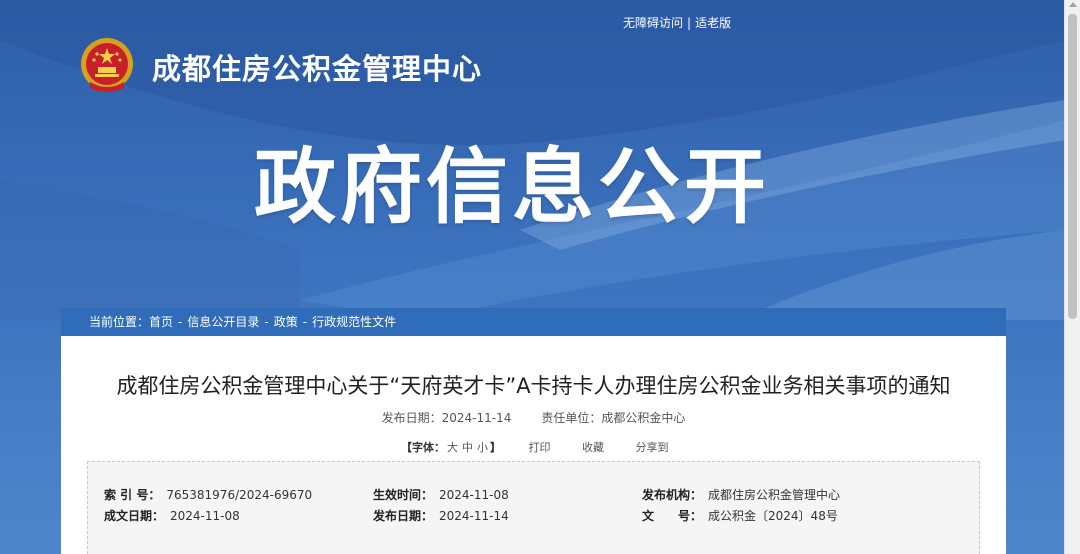  I want to click on elderly-mode-link: 适老版, so click(713, 23).